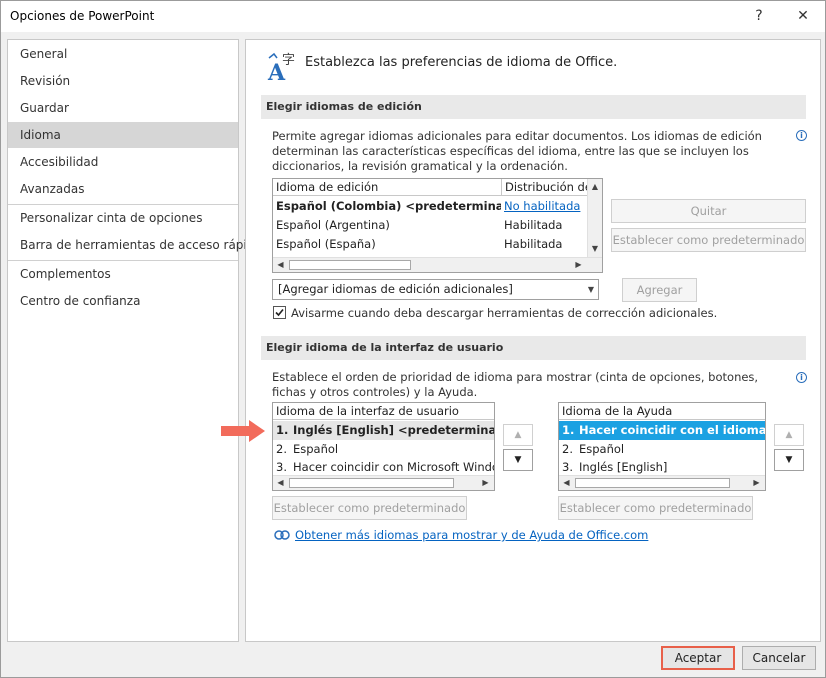  I want to click on combo-value: [Agregar idiomas de edición adicionales], so click(395, 289).